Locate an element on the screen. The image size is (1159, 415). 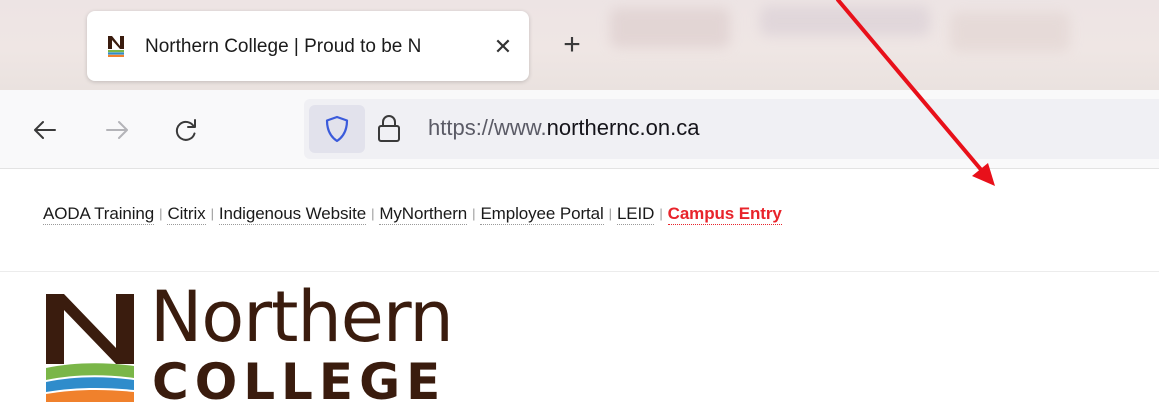
header-divider is located at coordinates (579, 271).